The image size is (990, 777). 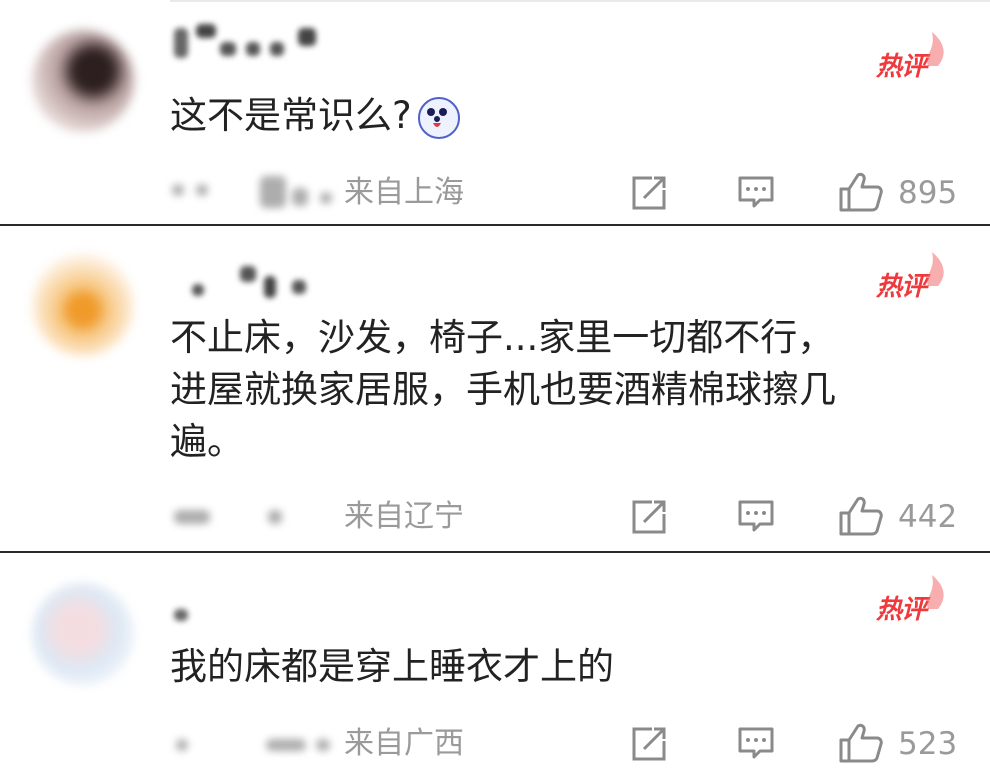 I want to click on comment-line: 遍。, so click(x=207, y=441).